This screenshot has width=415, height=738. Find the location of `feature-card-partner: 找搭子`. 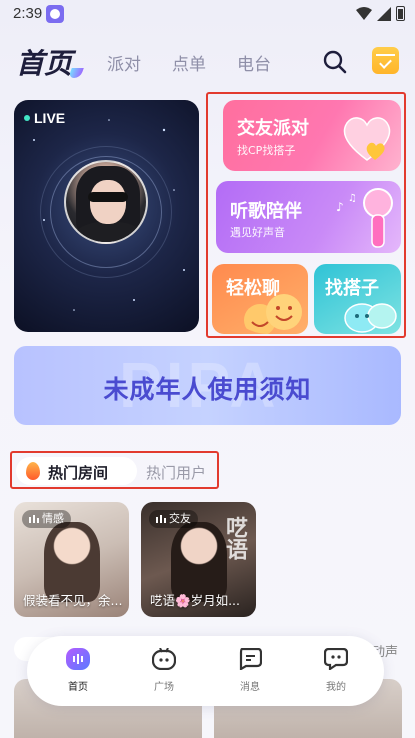

feature-card-partner: 找搭子 is located at coordinates (357, 299).